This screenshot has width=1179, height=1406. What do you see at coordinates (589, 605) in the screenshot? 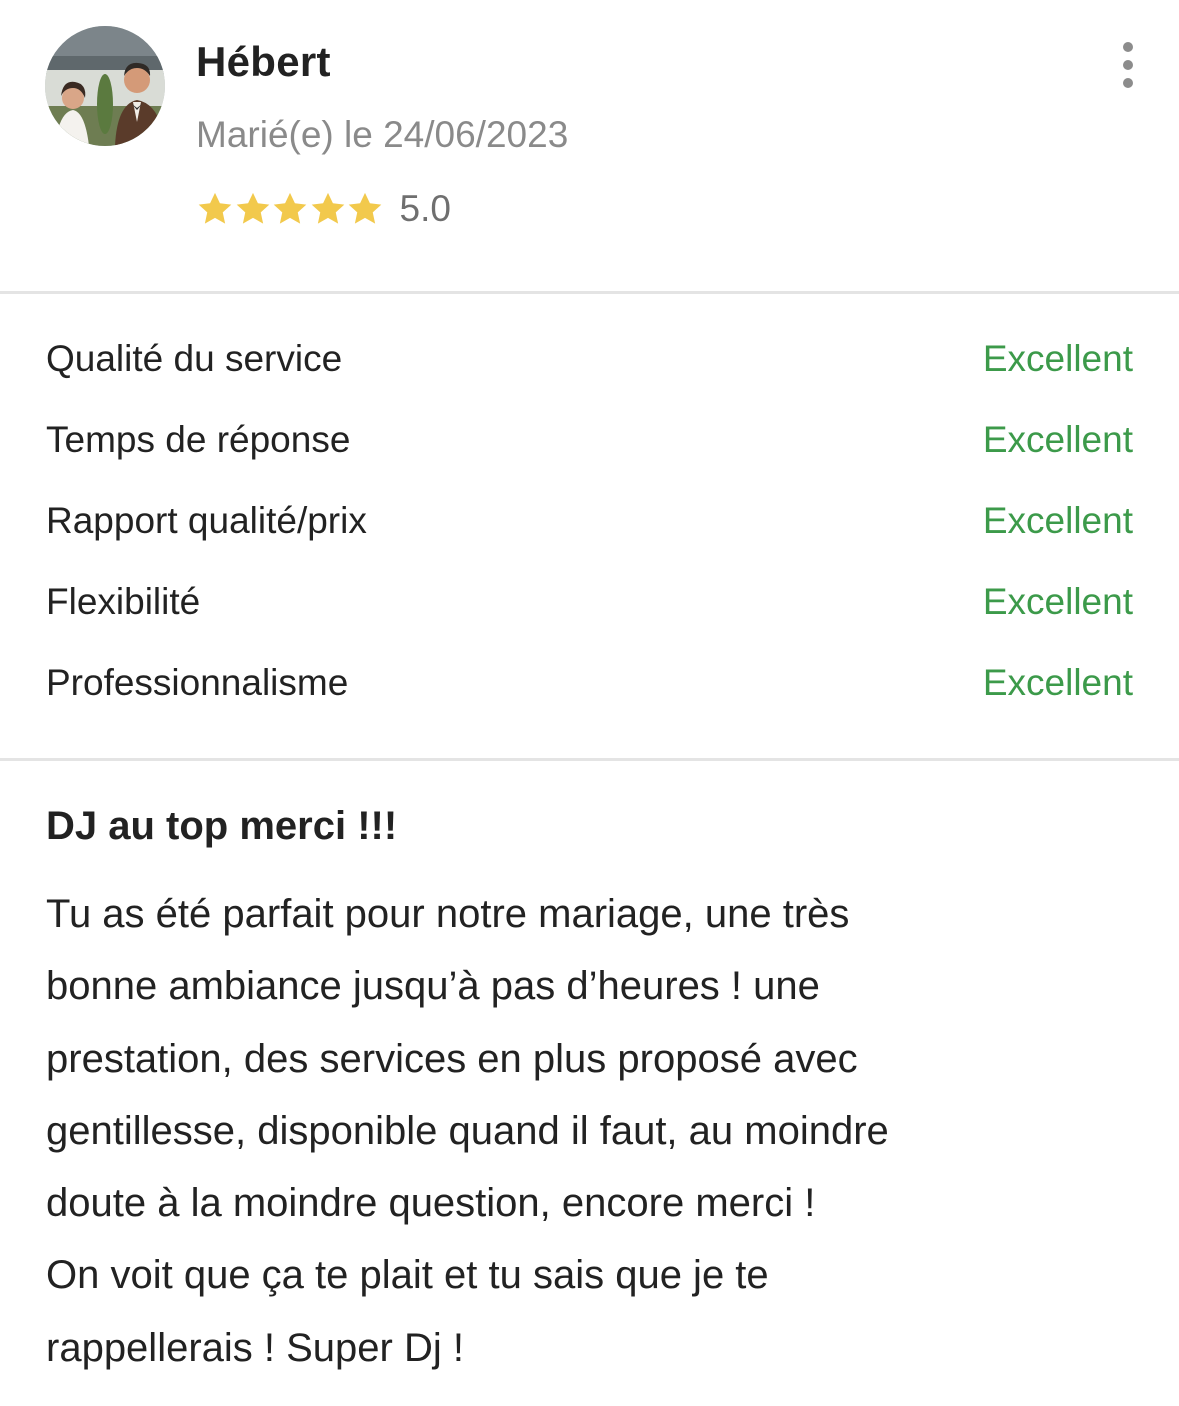
I see `criterion-row: Flexibilité Excellent` at bounding box center [589, 605].